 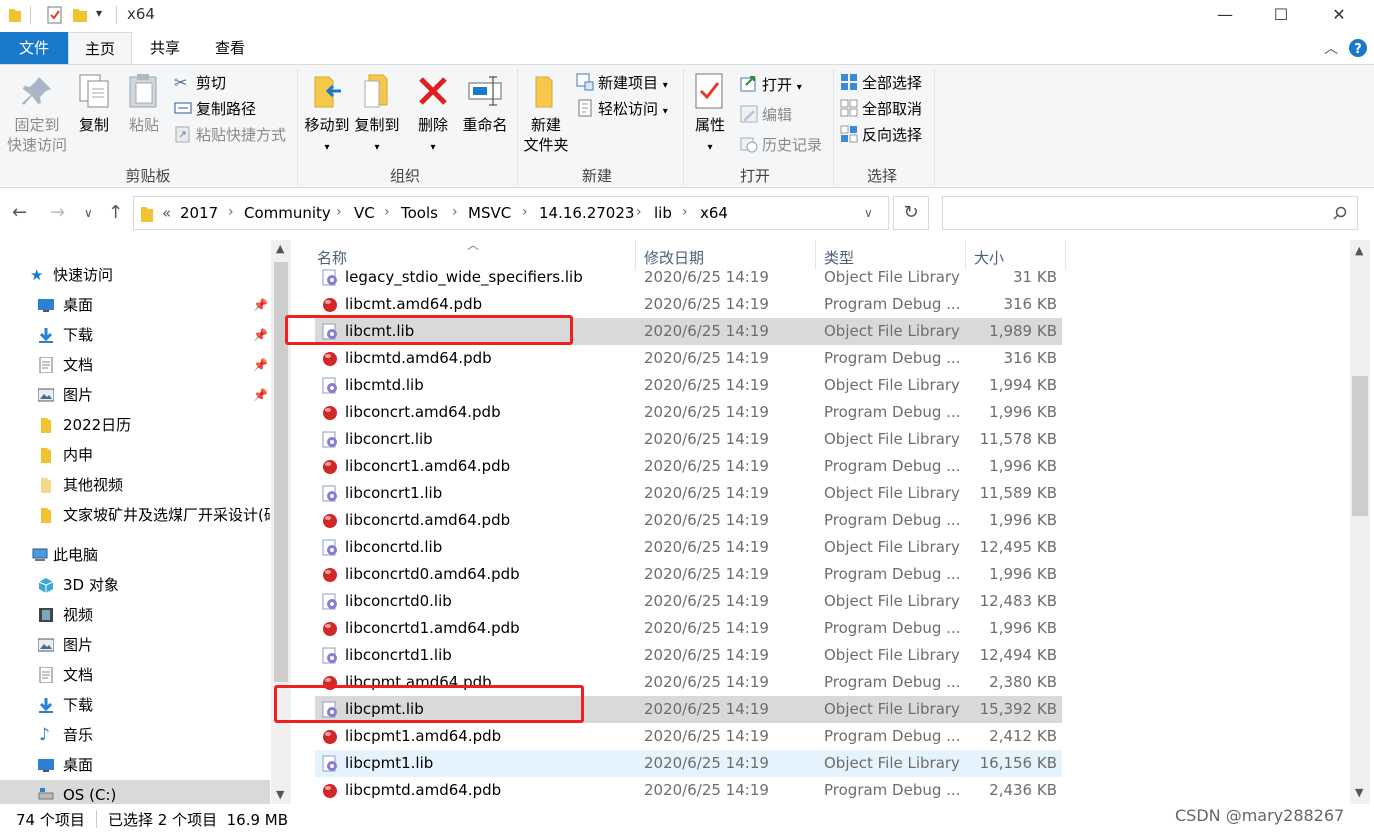 I want to click on delete-button: 删除 ▾, so click(x=433, y=114).